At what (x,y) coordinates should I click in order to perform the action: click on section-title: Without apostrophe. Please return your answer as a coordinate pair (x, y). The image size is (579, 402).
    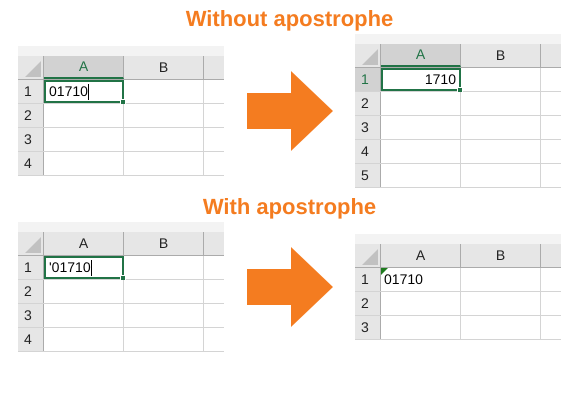
    Looking at the image, I should click on (290, 19).